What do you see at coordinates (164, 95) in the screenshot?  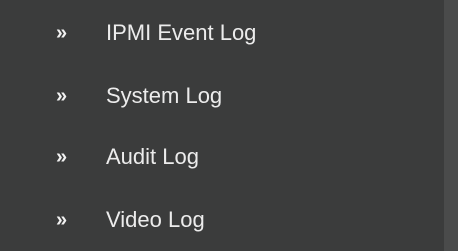 I see `menu-item-label: System Log` at bounding box center [164, 95].